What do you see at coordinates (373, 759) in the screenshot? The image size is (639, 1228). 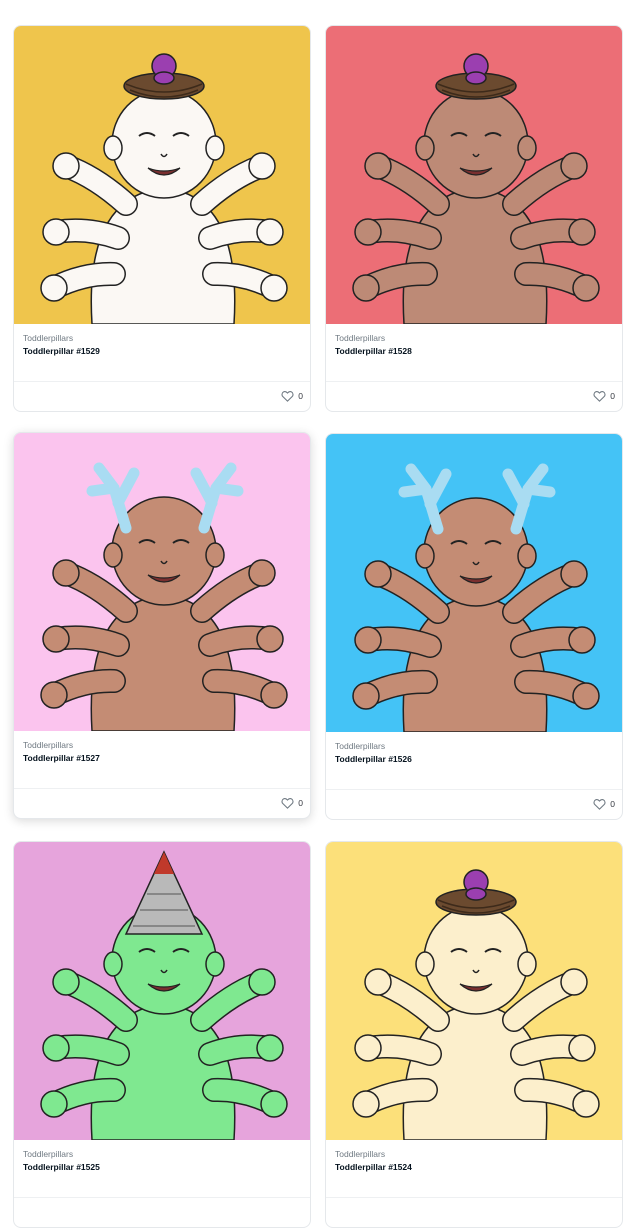 I see `nft-title: Toddlerpillar #1526` at bounding box center [373, 759].